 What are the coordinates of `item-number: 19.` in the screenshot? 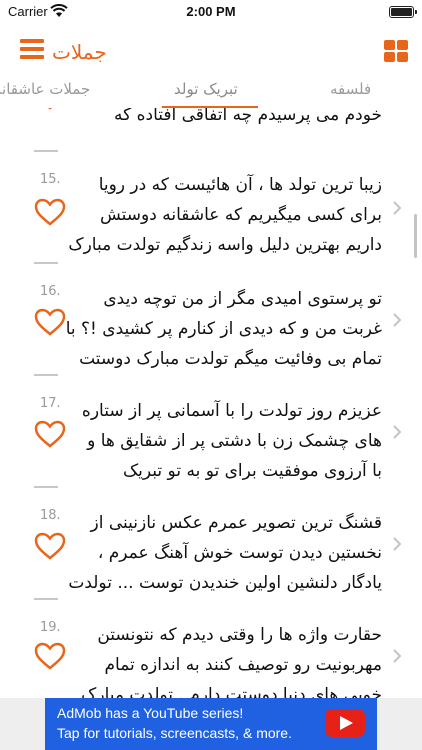 It's located at (50, 627).